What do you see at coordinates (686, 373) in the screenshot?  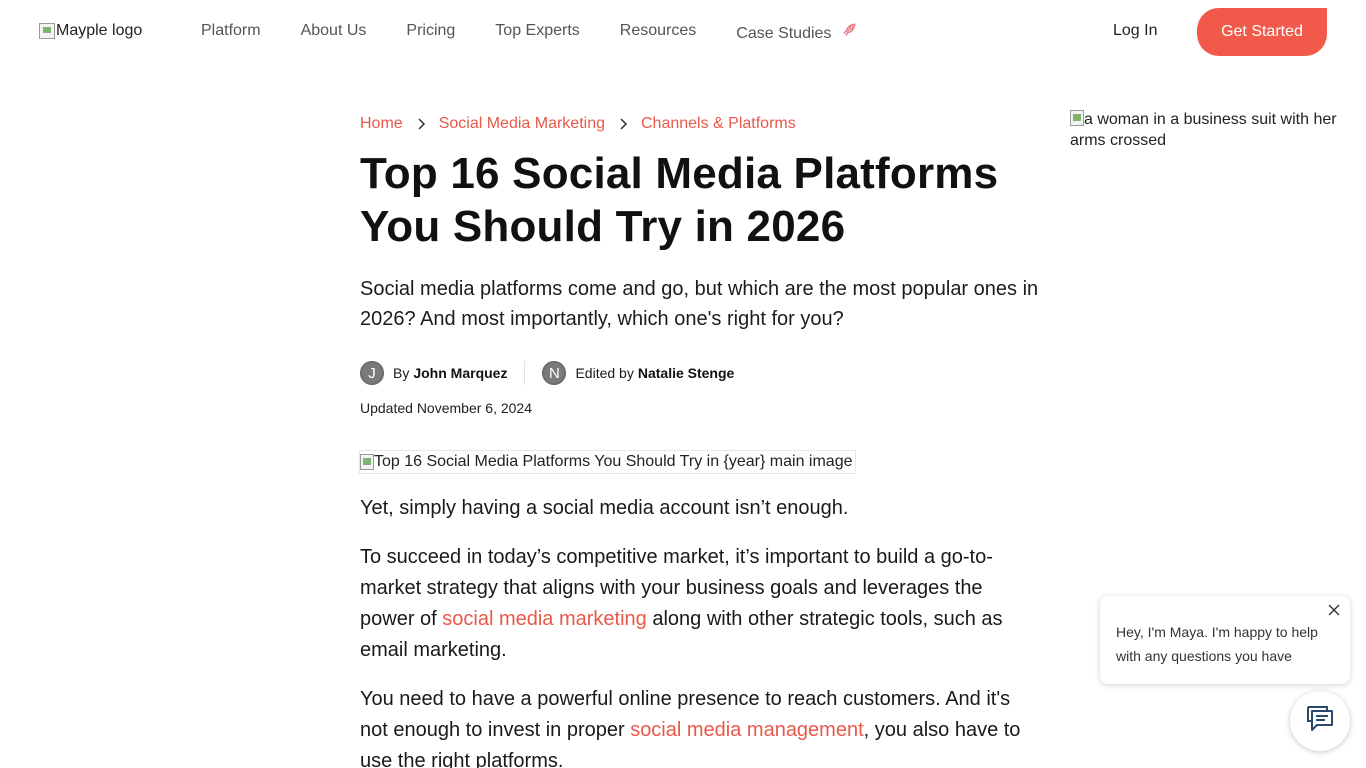 I see `editor-name: Natalie Stenge` at bounding box center [686, 373].